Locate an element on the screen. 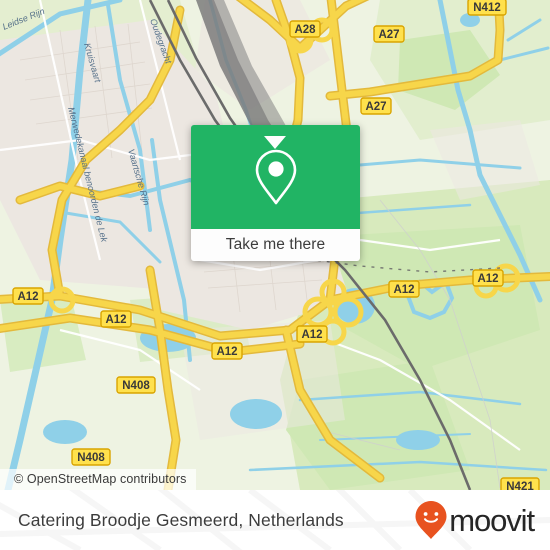  svg-text: A28 is located at coordinates (305, 30).